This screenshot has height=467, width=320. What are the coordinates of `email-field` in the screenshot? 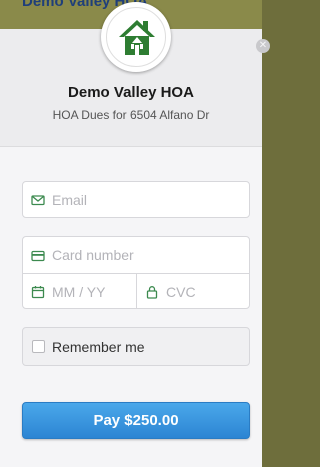 It's located at (136, 199).